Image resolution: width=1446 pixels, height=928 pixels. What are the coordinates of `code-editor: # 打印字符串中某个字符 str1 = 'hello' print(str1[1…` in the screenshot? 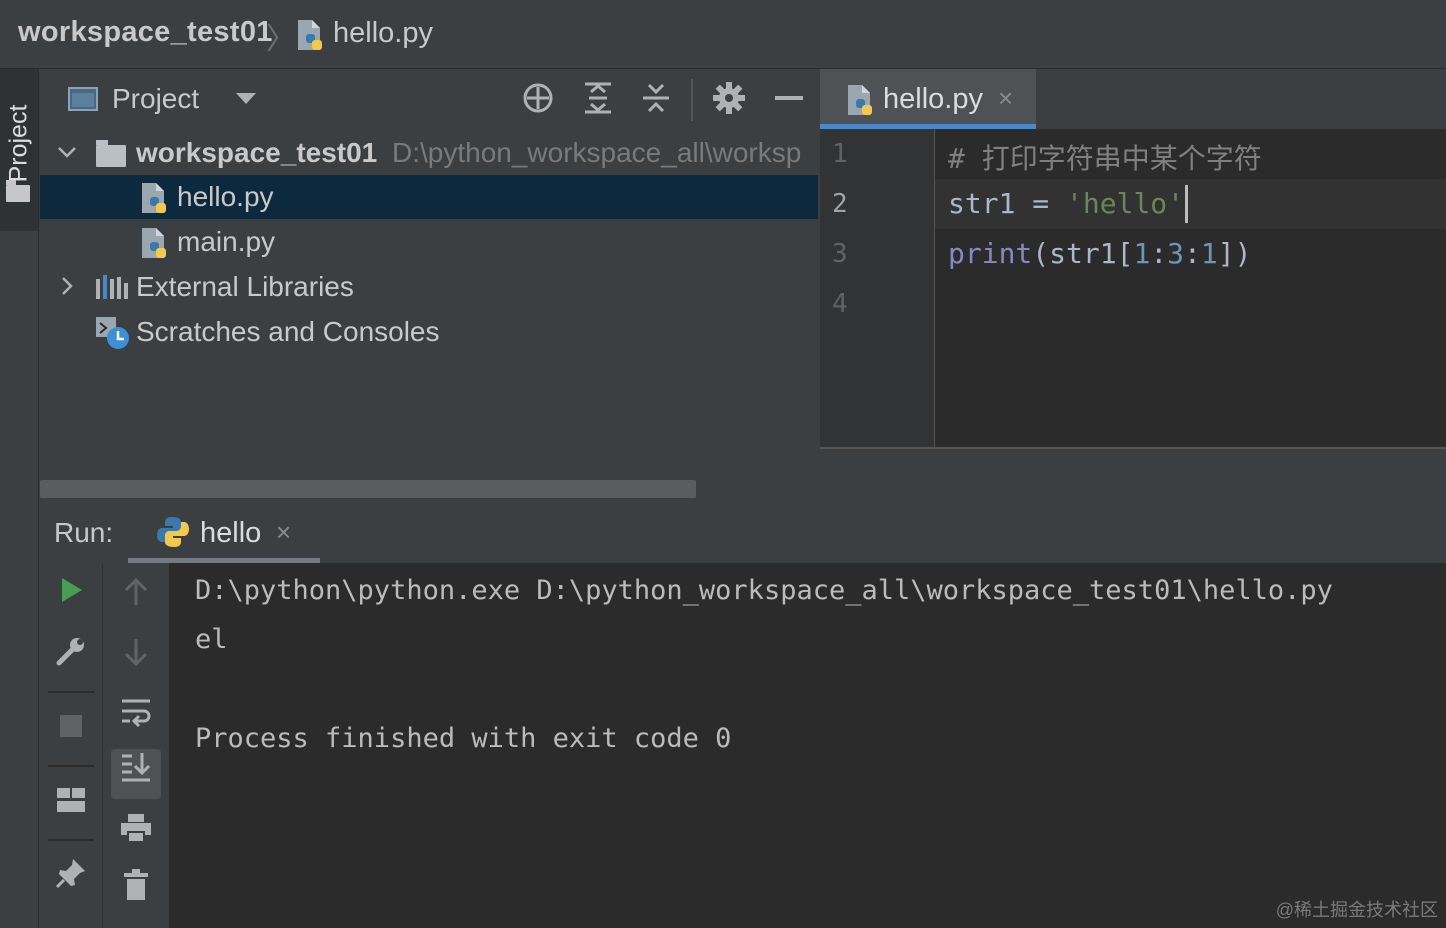 It's located at (1190, 288).